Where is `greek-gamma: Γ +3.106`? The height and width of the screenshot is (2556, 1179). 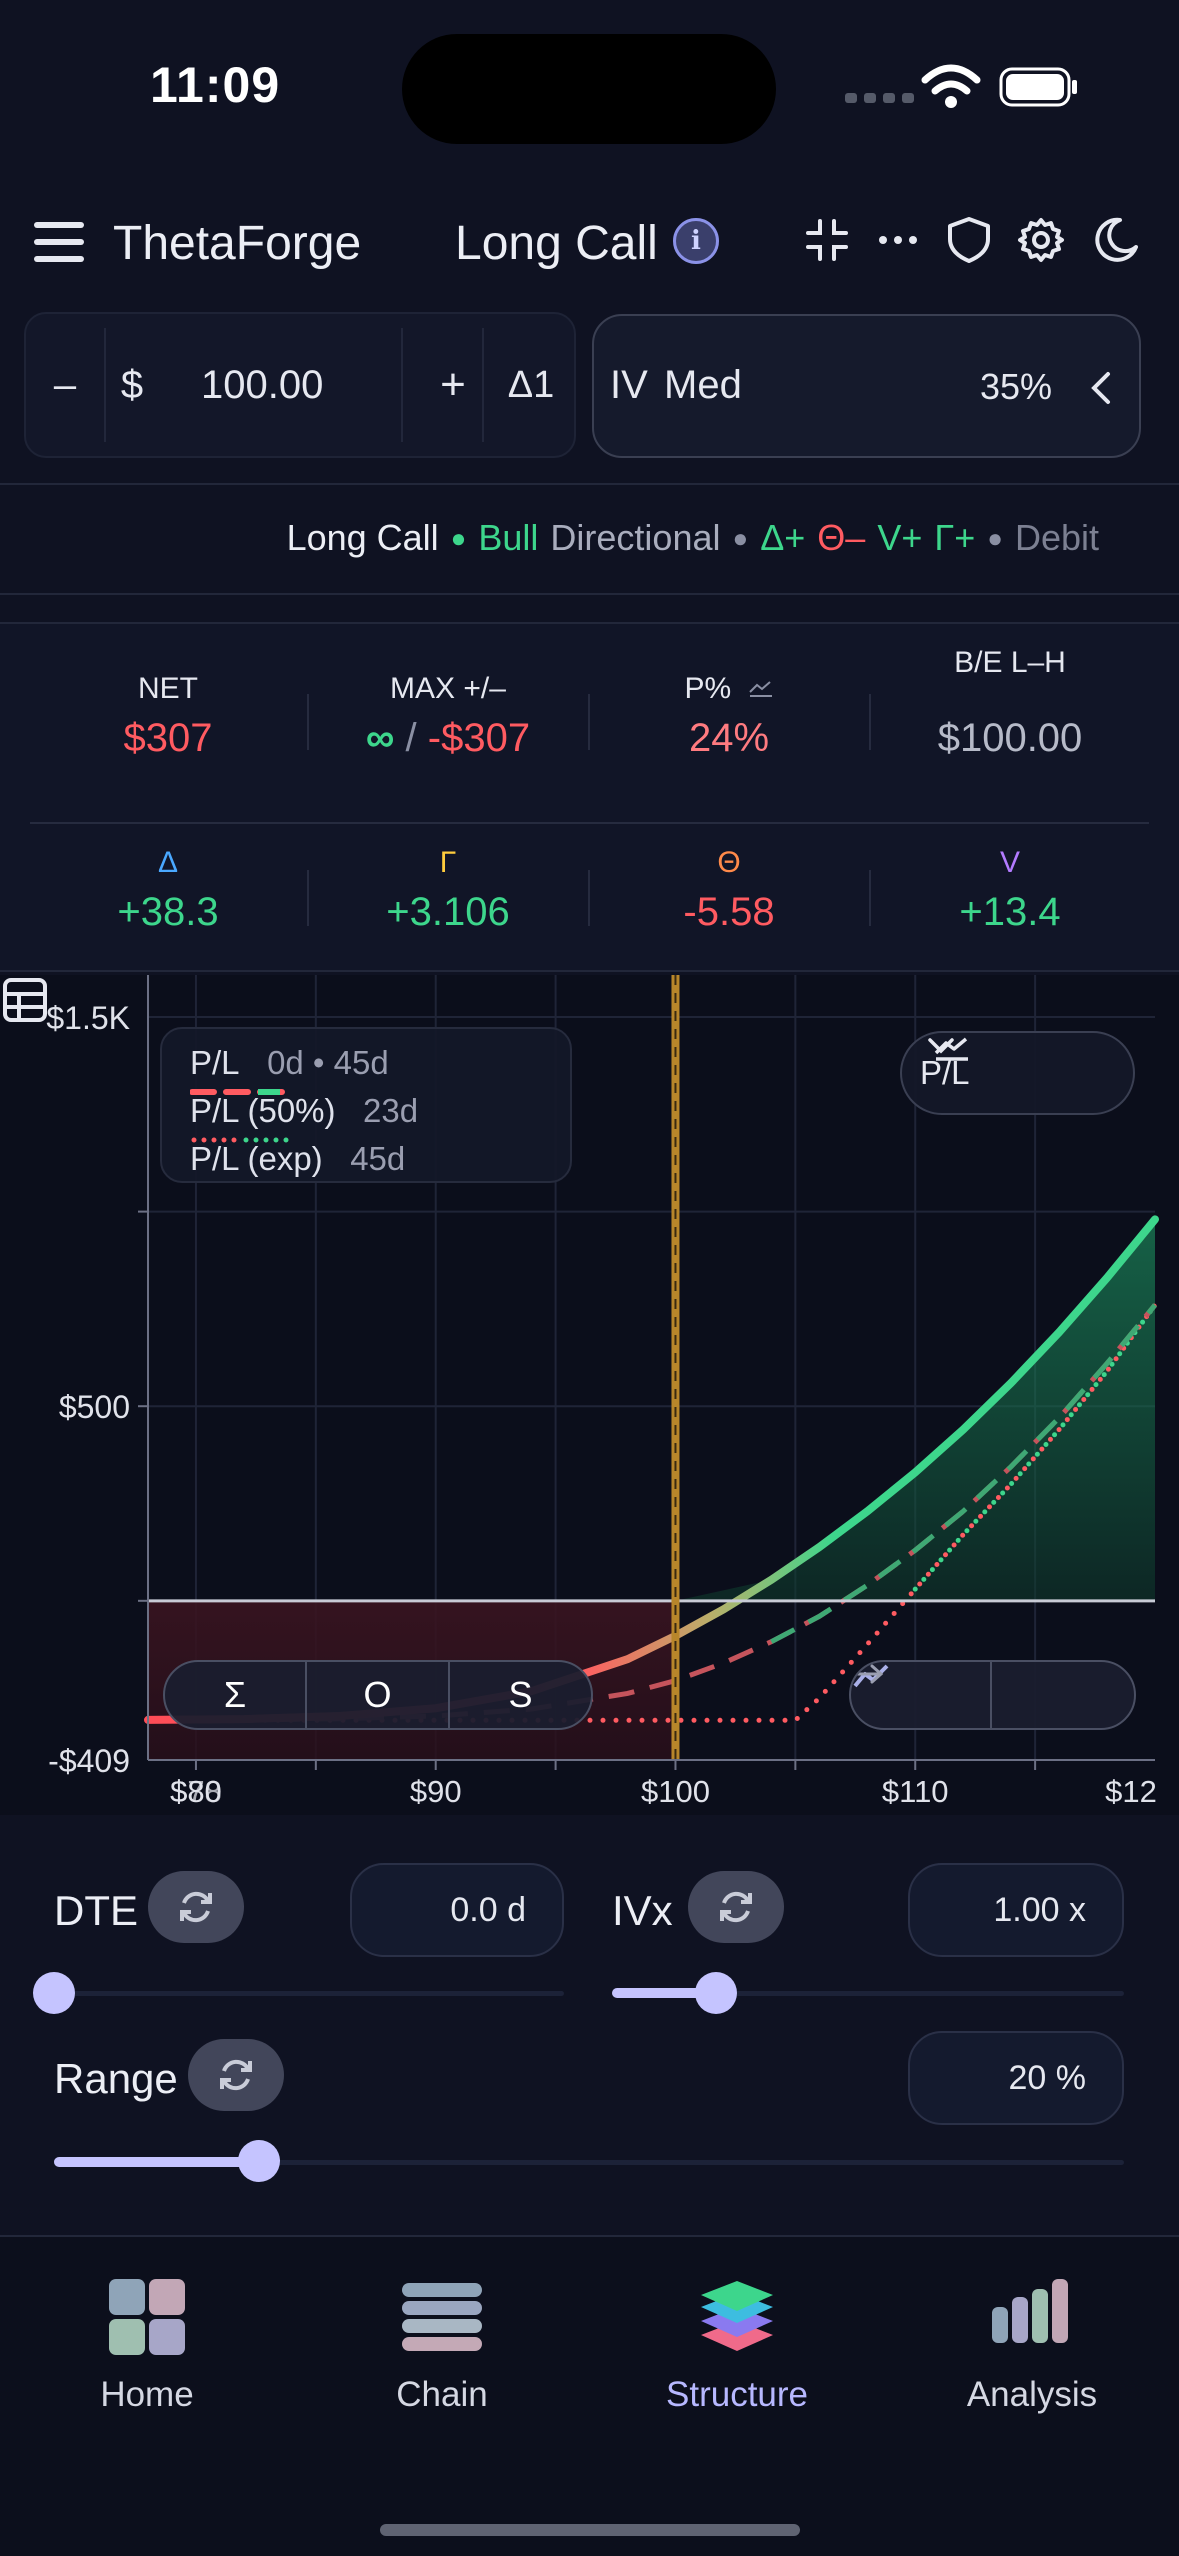
greek-gamma: Γ +3.106 is located at coordinates (448, 890).